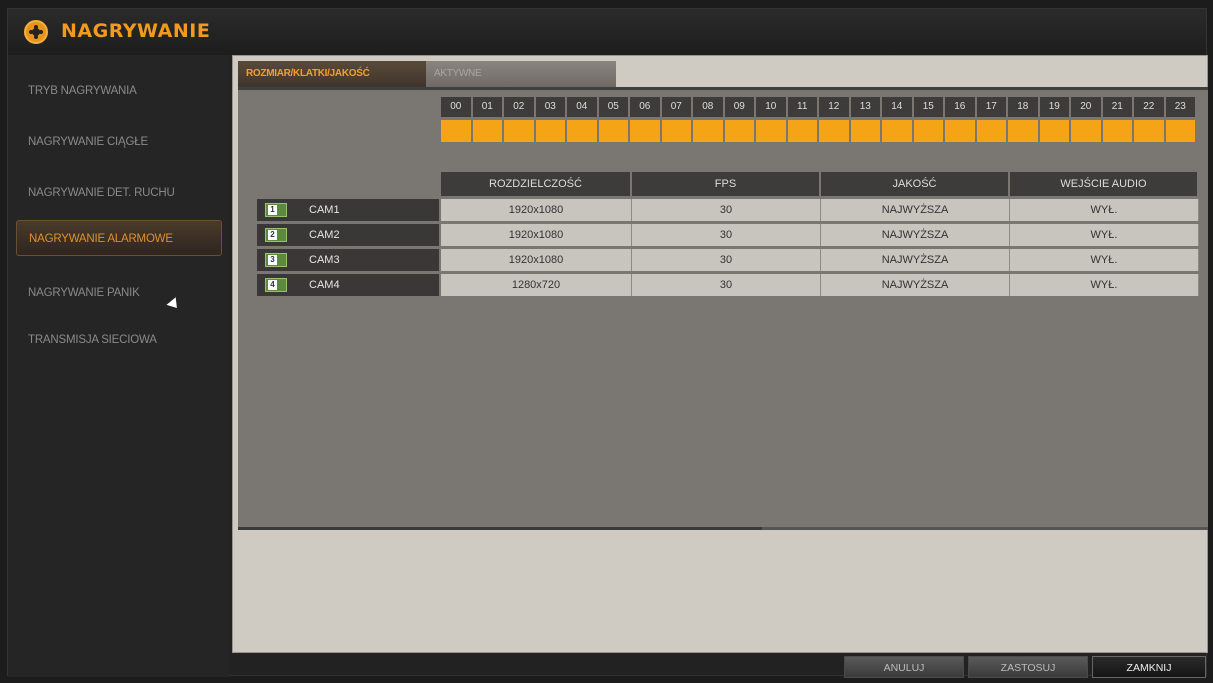 Image resolution: width=1213 pixels, height=683 pixels. What do you see at coordinates (1086, 107) in the screenshot?
I see `hour-label: 20` at bounding box center [1086, 107].